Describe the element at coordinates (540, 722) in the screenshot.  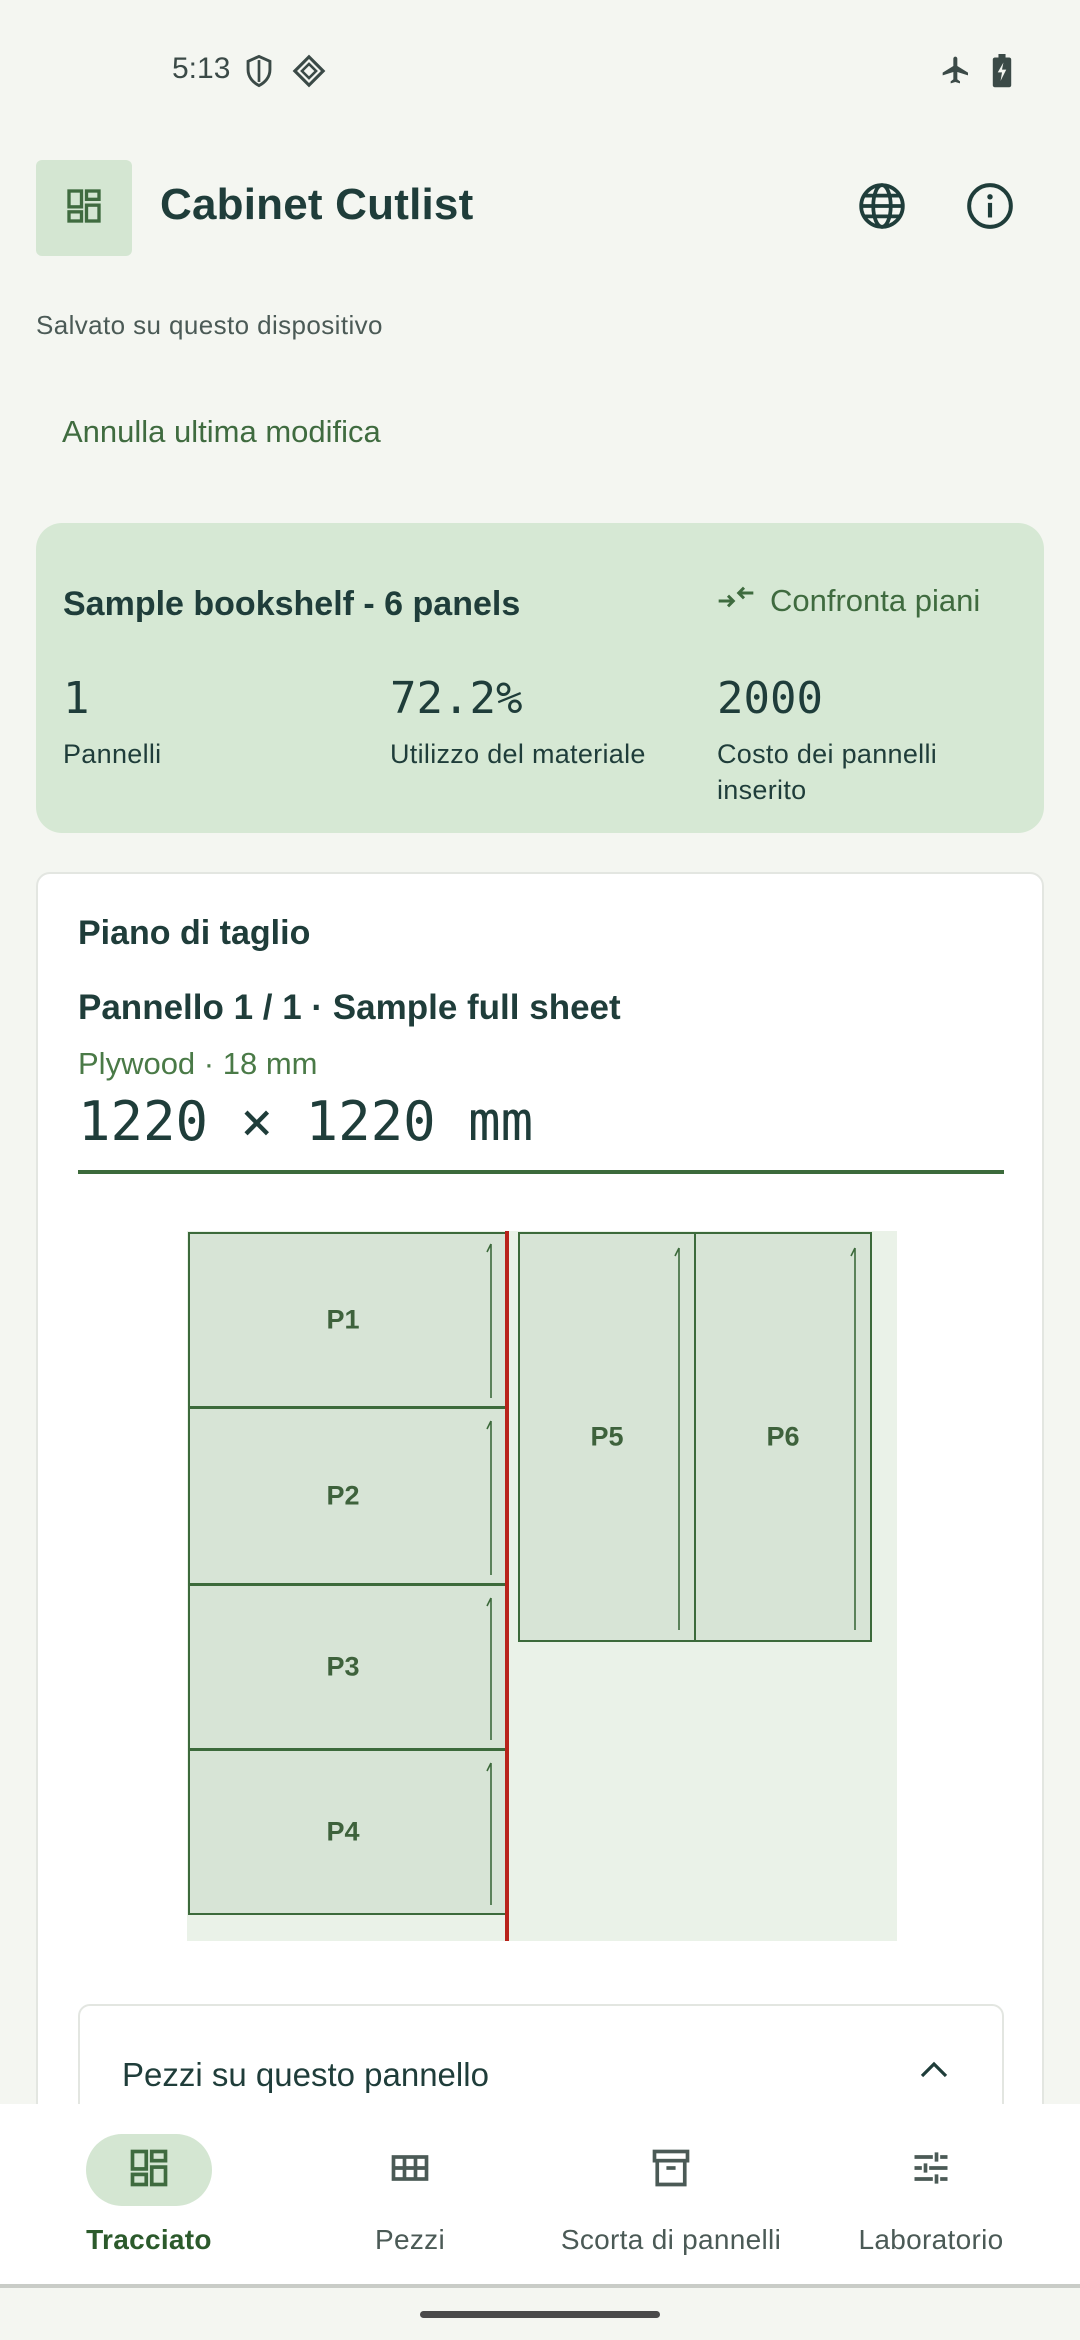
I see `stat-material-usage: 72.2% Utilizzo del materiale` at that location.